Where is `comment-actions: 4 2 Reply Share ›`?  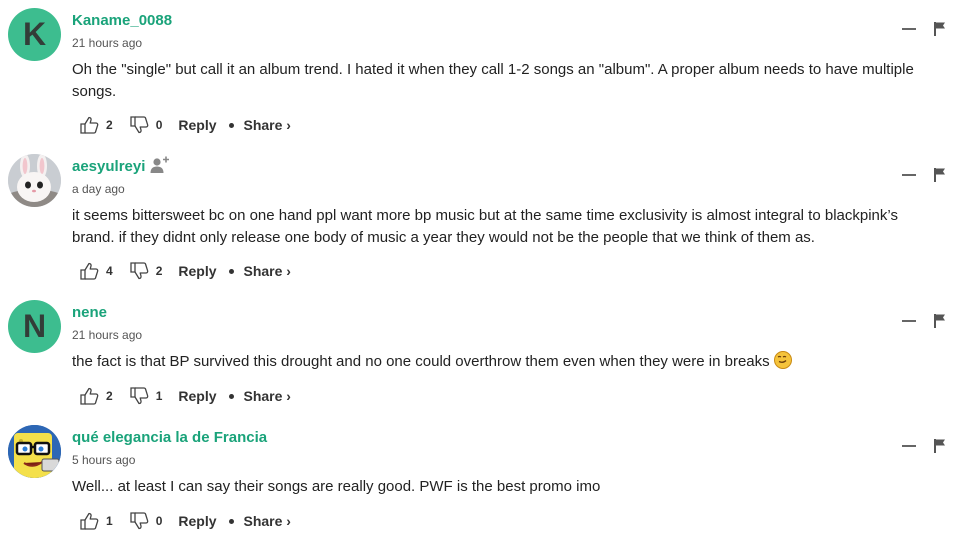
comment-actions: 4 2 Reply Share › is located at coordinates (185, 271).